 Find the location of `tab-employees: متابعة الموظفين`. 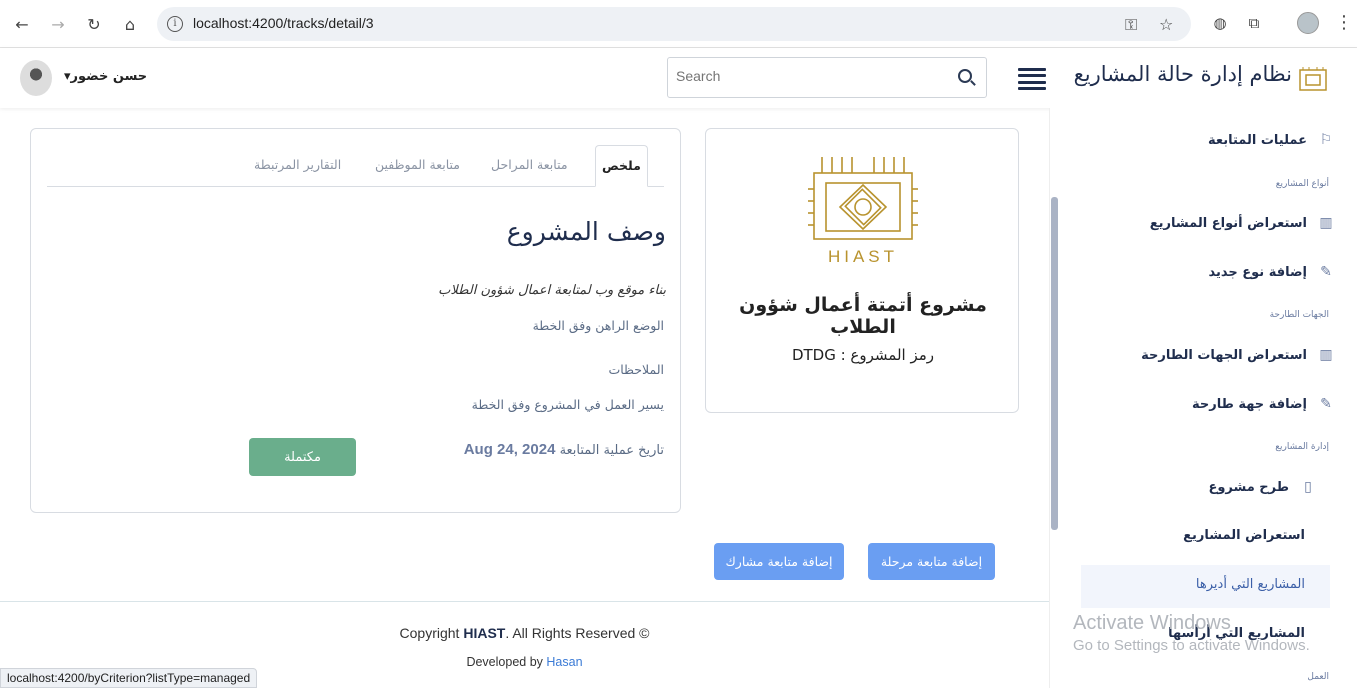

tab-employees: متابعة الموظفين is located at coordinates (417, 164).